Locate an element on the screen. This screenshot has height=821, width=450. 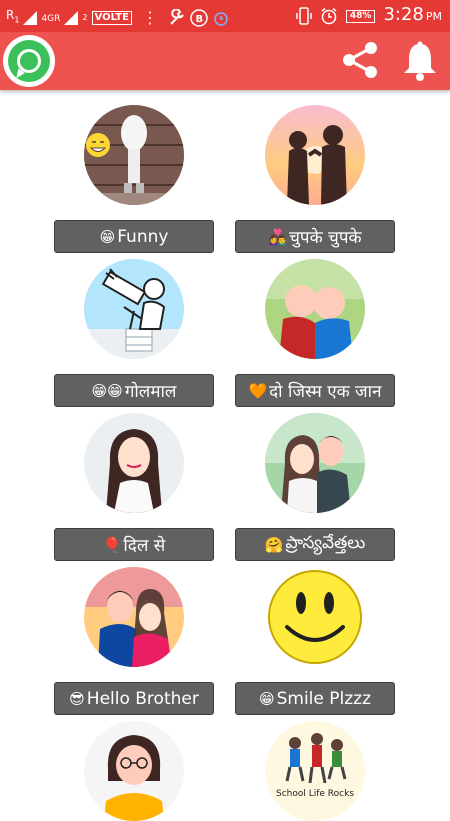
orange-heart-emoji-icon: 🧡 is located at coordinates (258, 390).